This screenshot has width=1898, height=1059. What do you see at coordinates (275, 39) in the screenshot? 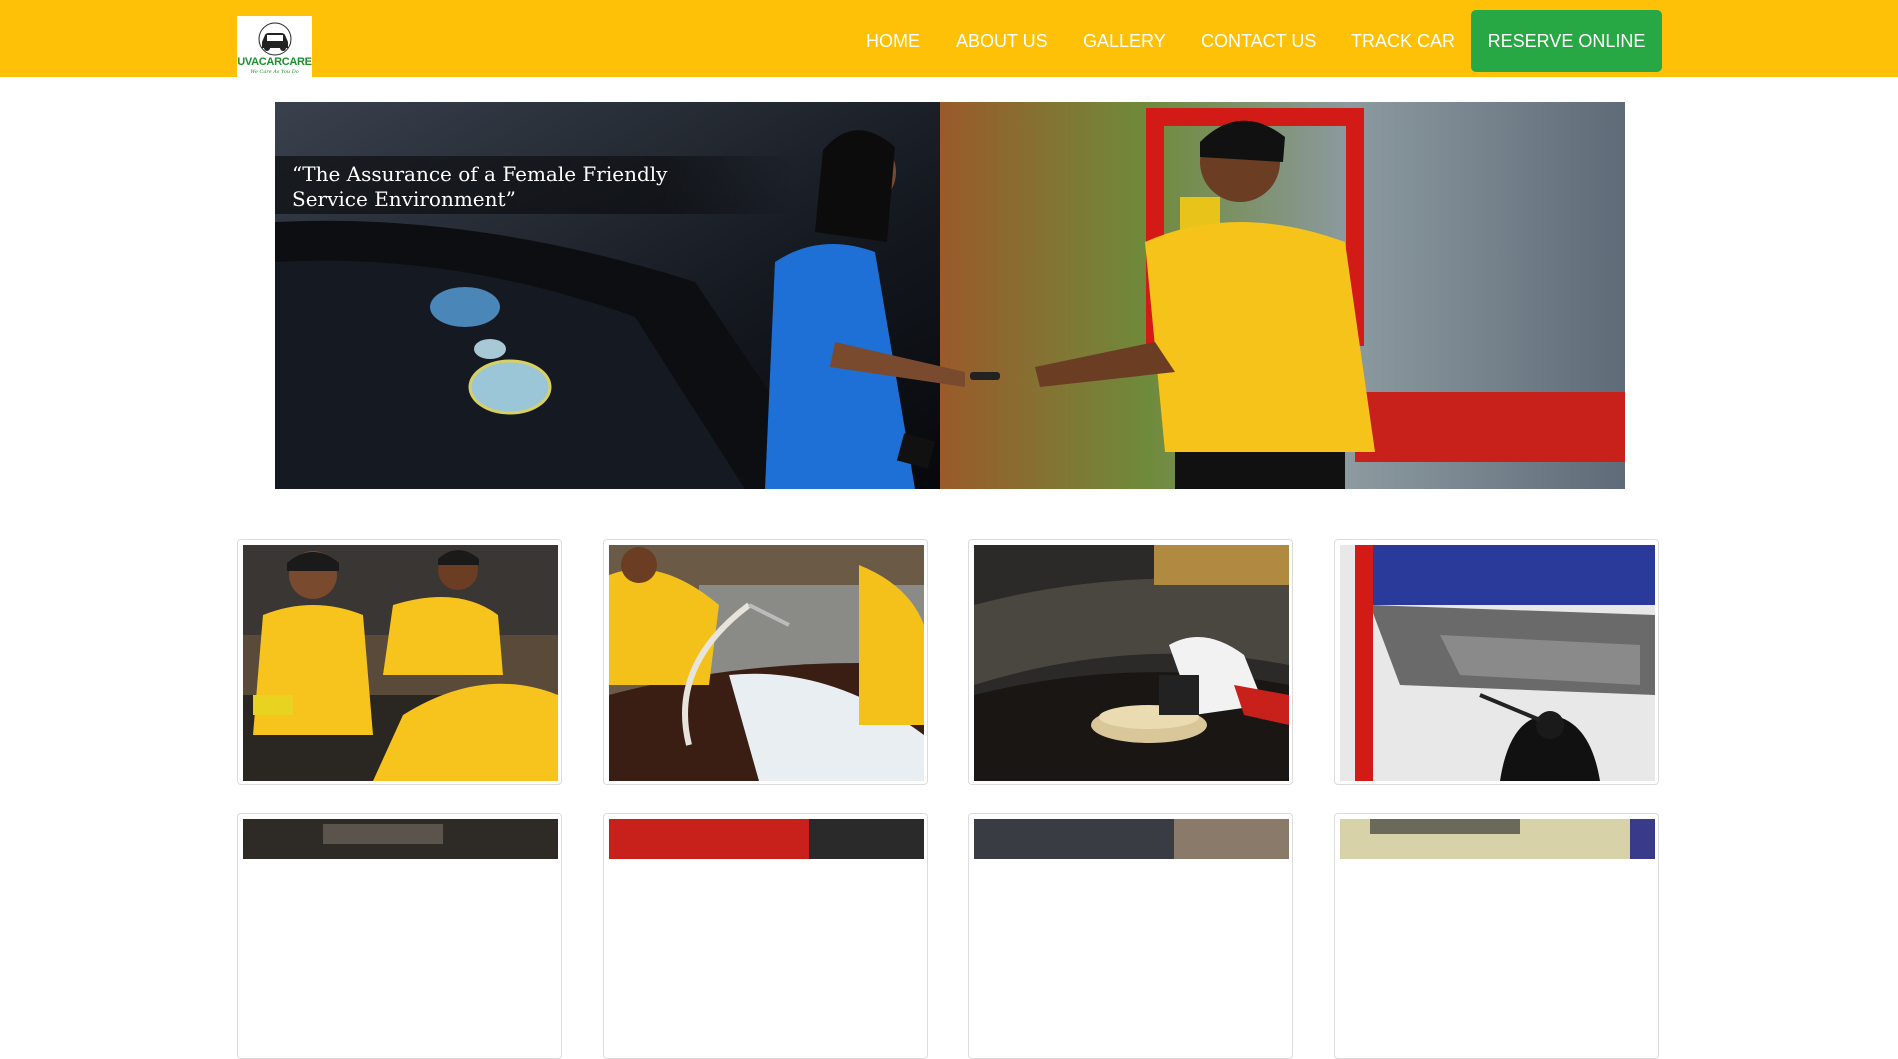
I see `car-icon` at bounding box center [275, 39].